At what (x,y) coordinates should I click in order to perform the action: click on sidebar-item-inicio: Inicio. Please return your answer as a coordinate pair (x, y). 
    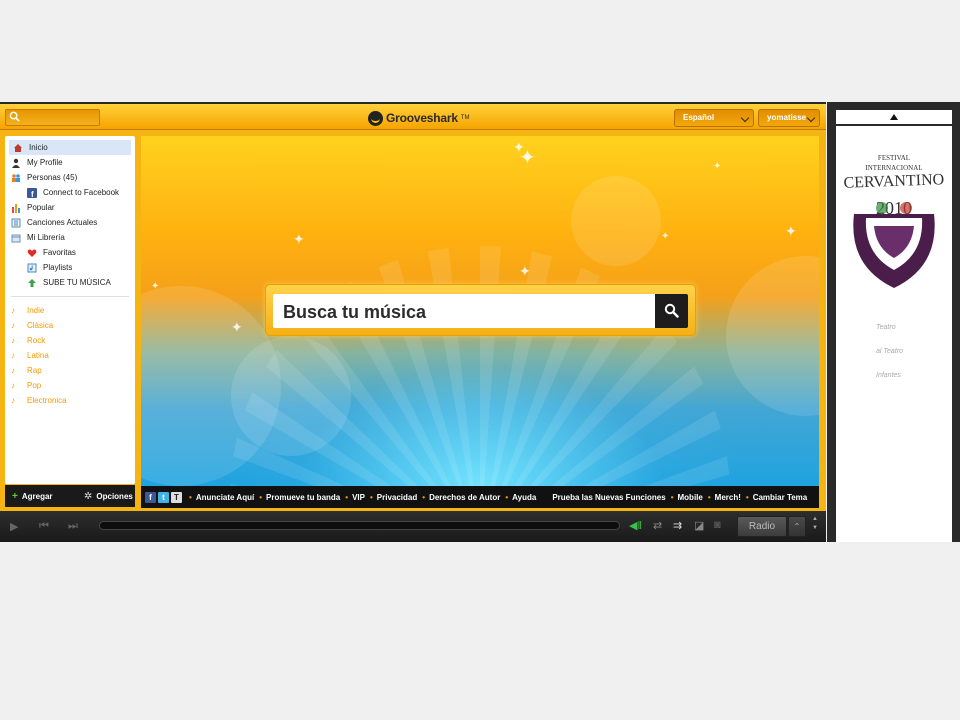
    Looking at the image, I should click on (70, 147).